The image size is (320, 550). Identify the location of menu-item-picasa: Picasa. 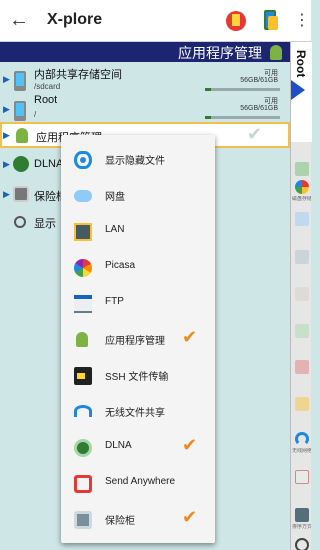
(138, 268).